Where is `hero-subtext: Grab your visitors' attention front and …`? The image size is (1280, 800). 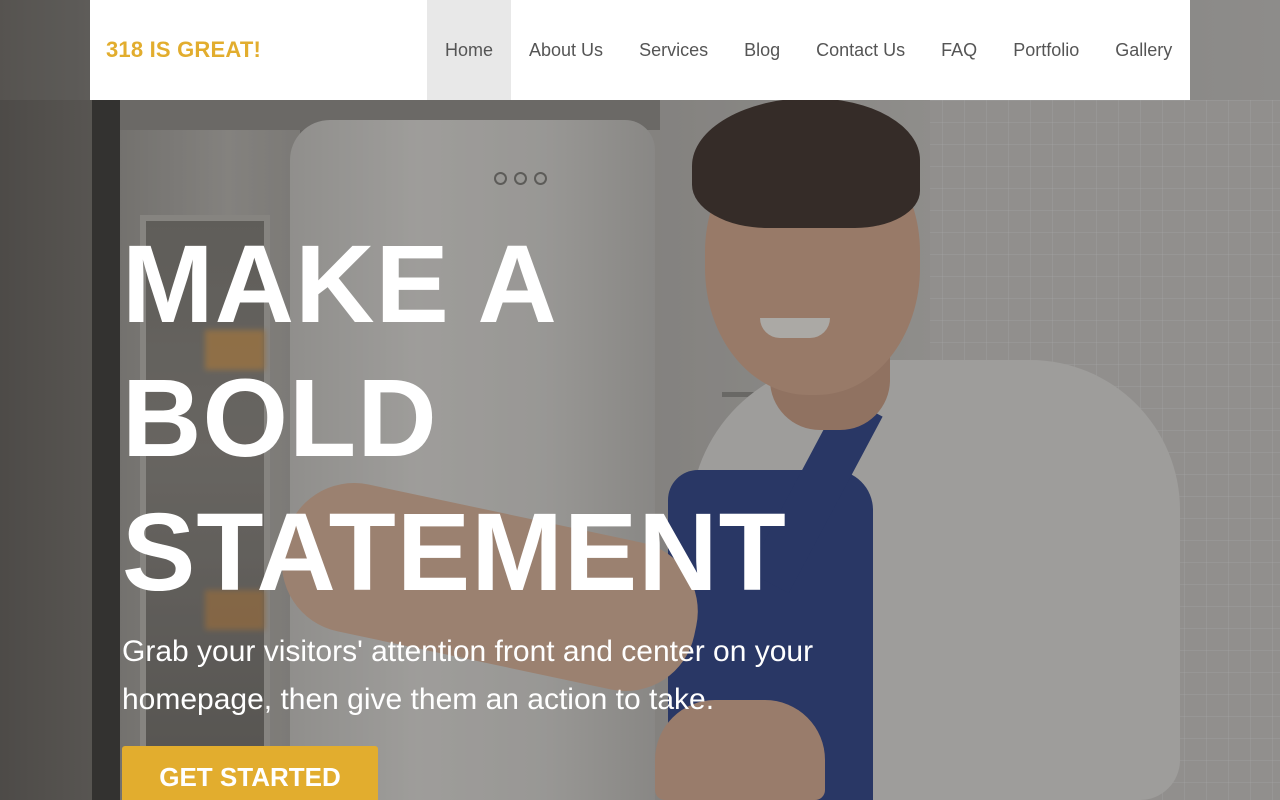
hero-subtext: Grab your visitors' attention front and … is located at coordinates (468, 675).